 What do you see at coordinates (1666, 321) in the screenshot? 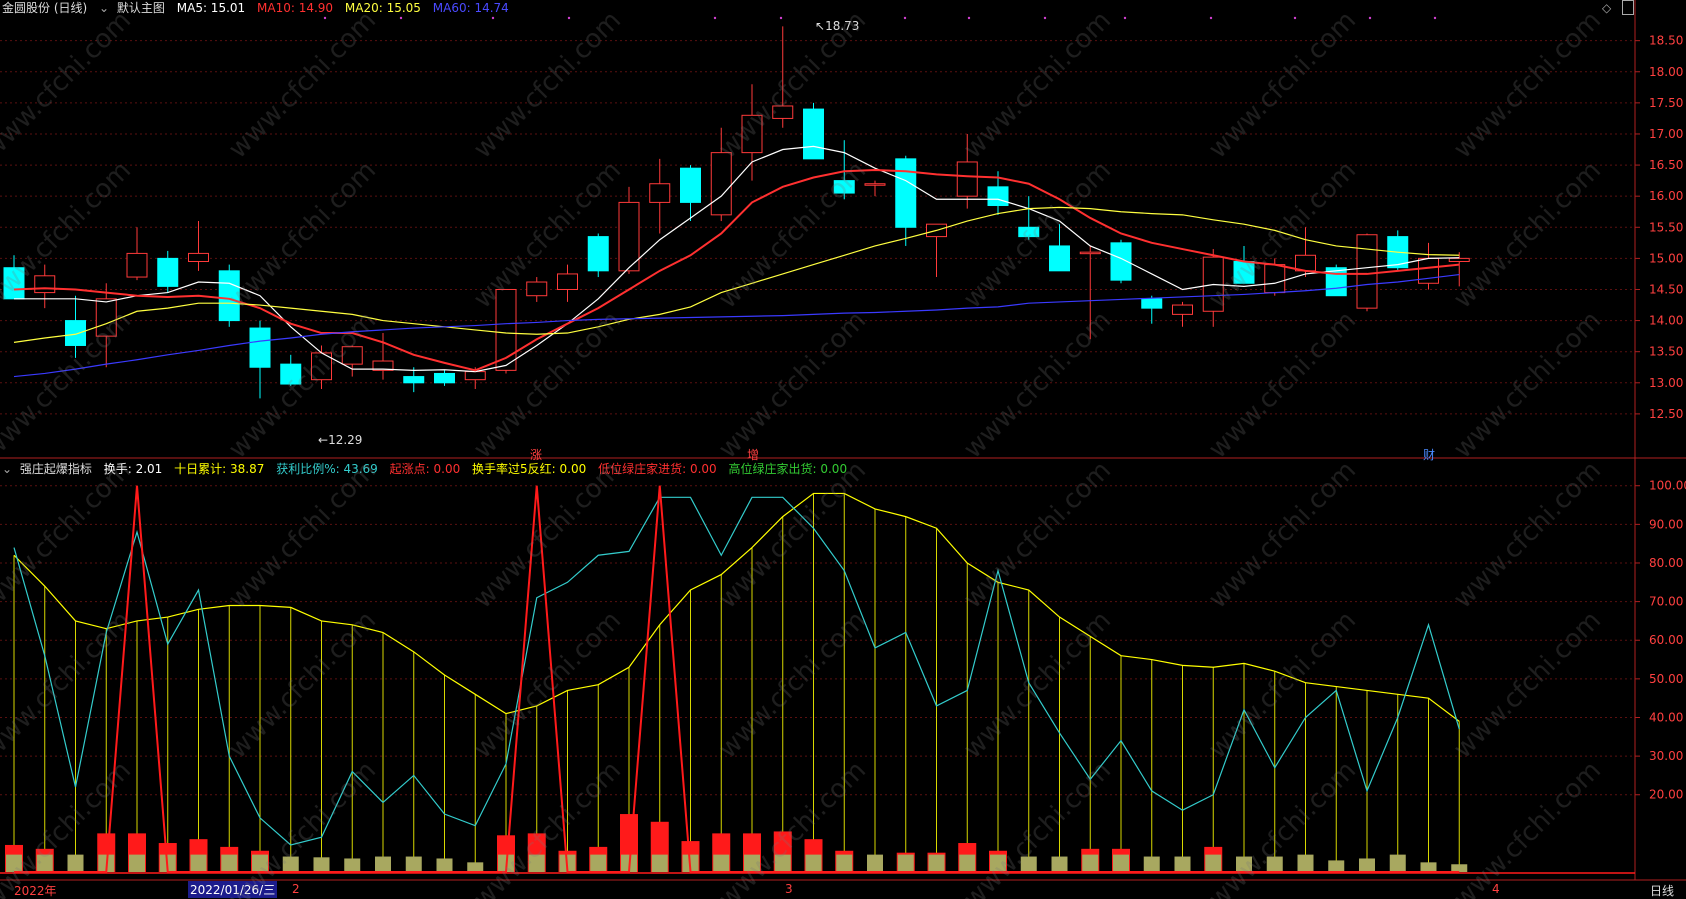
I see `price-tick-label: 14.00` at bounding box center [1666, 321].